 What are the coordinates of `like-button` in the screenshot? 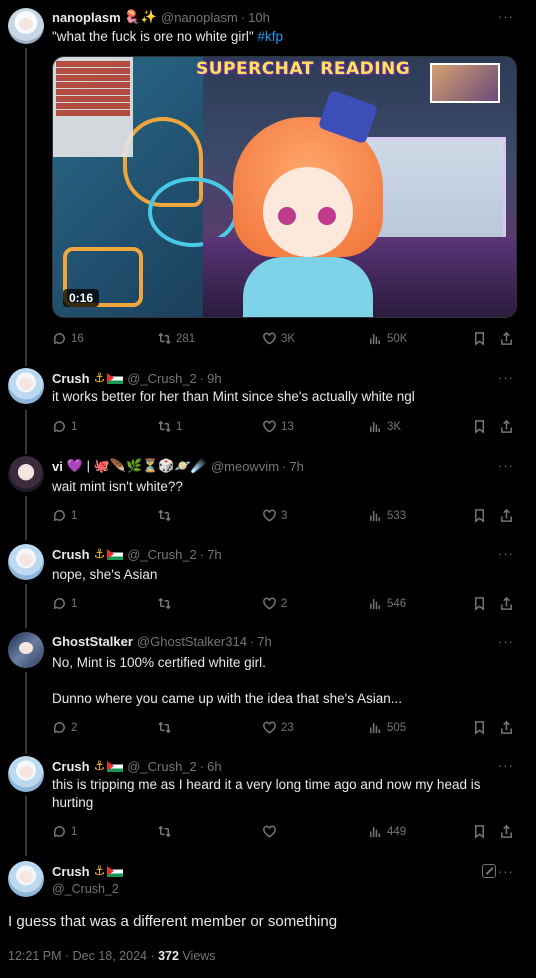 It's located at (271, 831).